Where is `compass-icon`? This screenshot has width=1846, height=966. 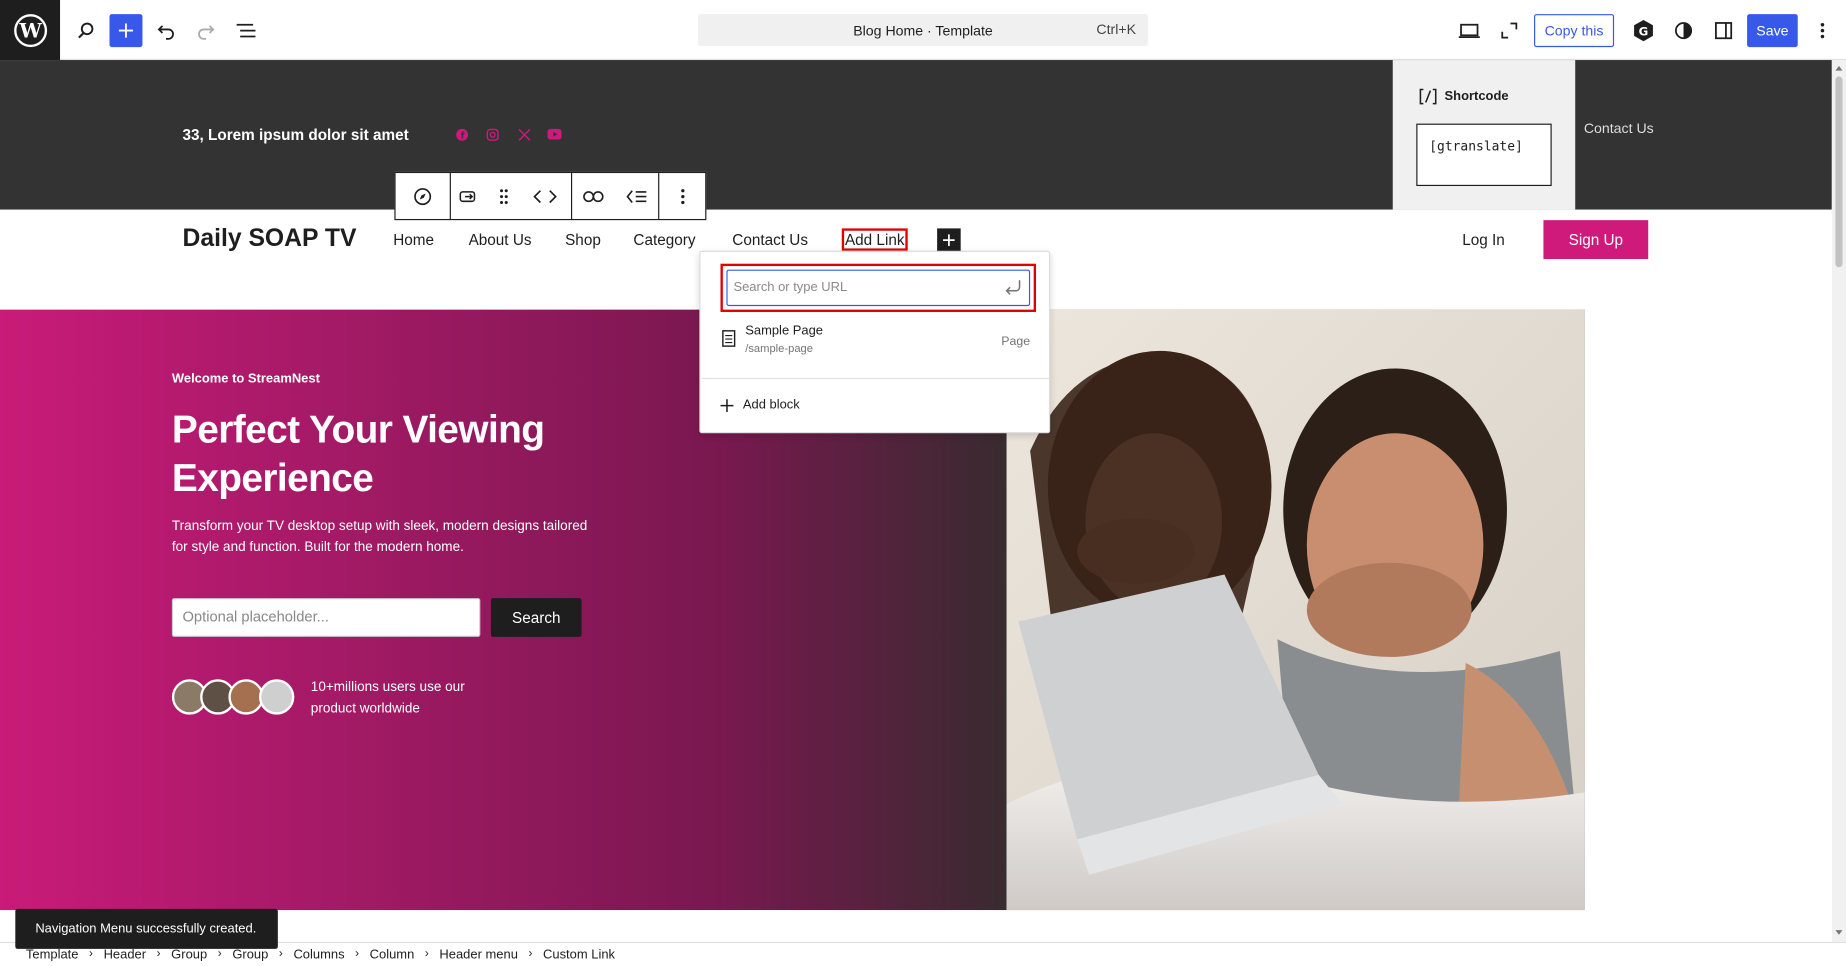 compass-icon is located at coordinates (423, 196).